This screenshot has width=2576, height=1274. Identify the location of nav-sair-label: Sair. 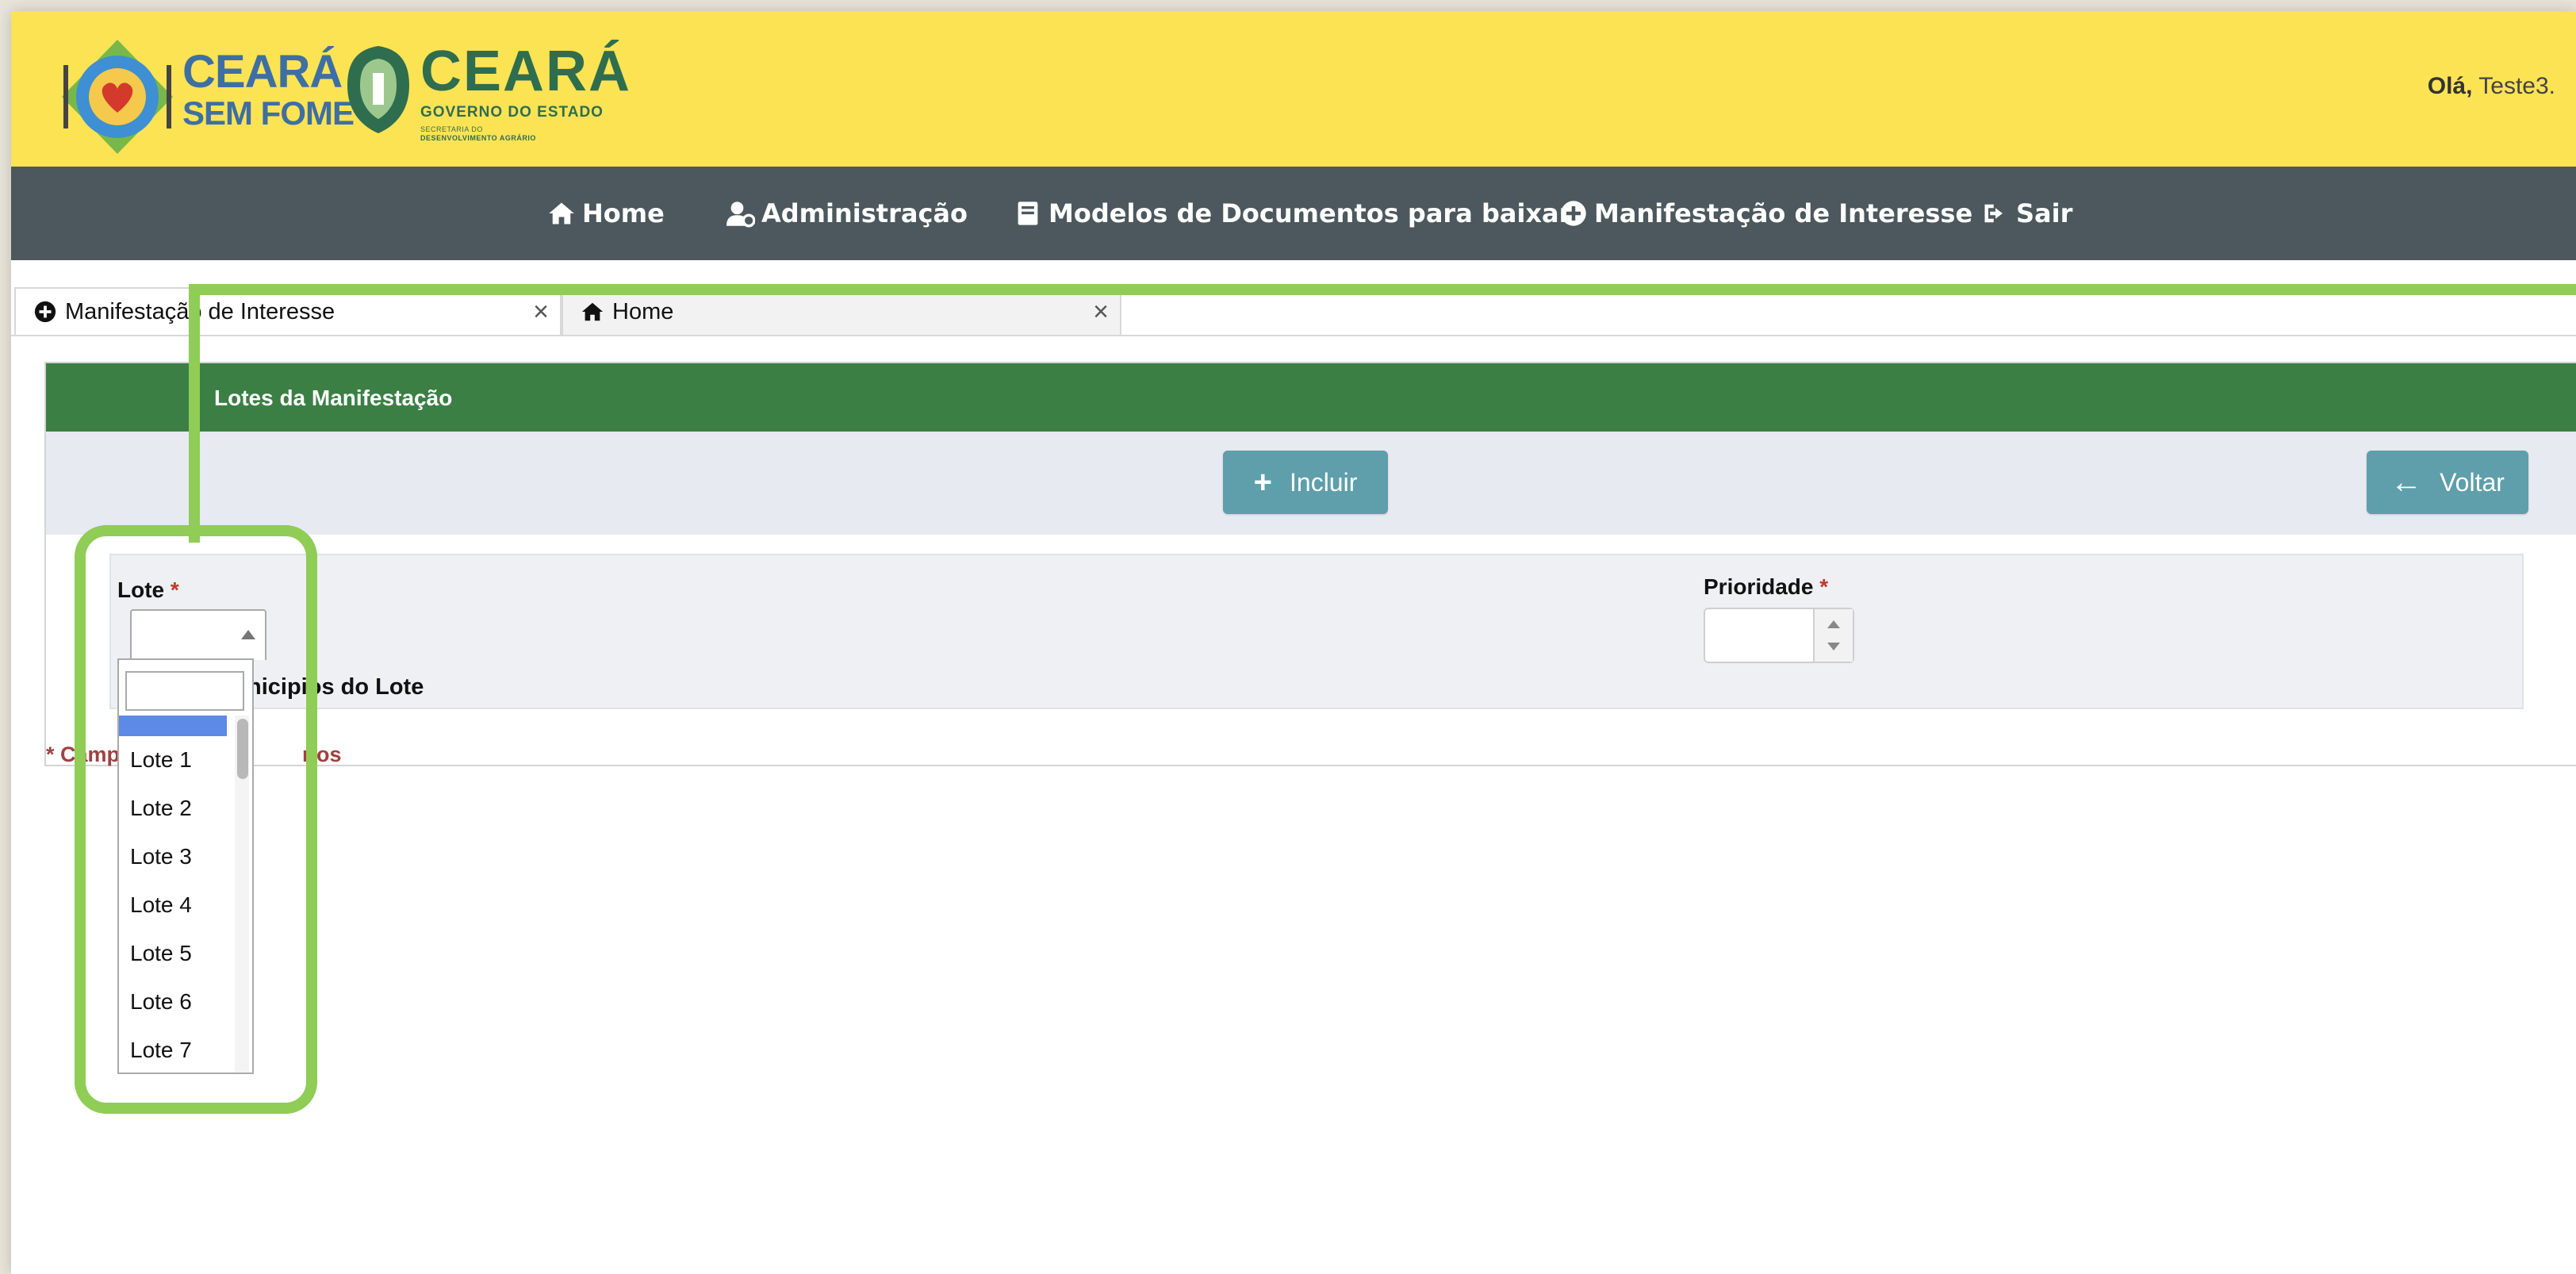
(2044, 213).